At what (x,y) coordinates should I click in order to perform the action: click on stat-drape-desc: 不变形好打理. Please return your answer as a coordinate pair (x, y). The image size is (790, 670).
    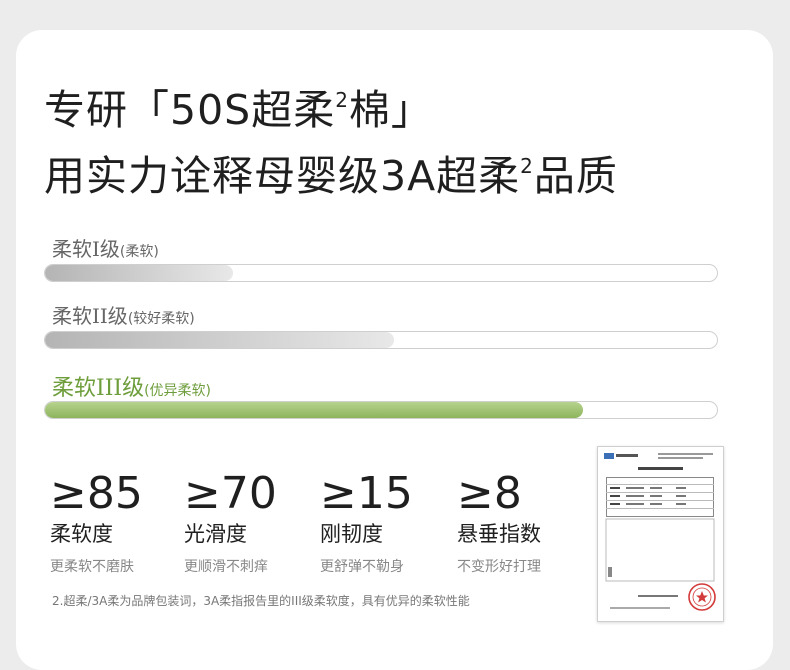
    Looking at the image, I should click on (499, 567).